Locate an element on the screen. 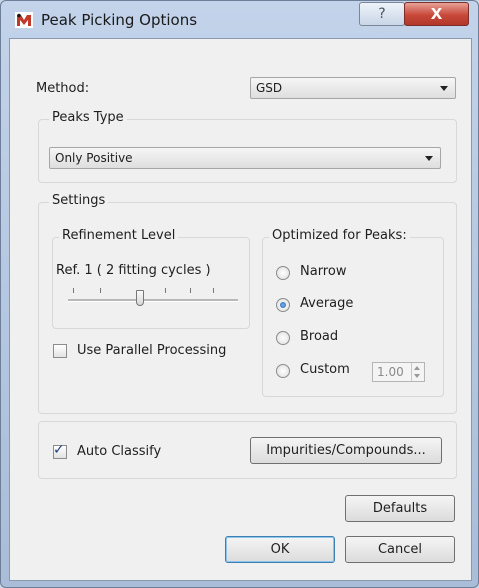 This screenshot has width=479, height=588. checkmark-icon: ✓ is located at coordinates (59, 450).